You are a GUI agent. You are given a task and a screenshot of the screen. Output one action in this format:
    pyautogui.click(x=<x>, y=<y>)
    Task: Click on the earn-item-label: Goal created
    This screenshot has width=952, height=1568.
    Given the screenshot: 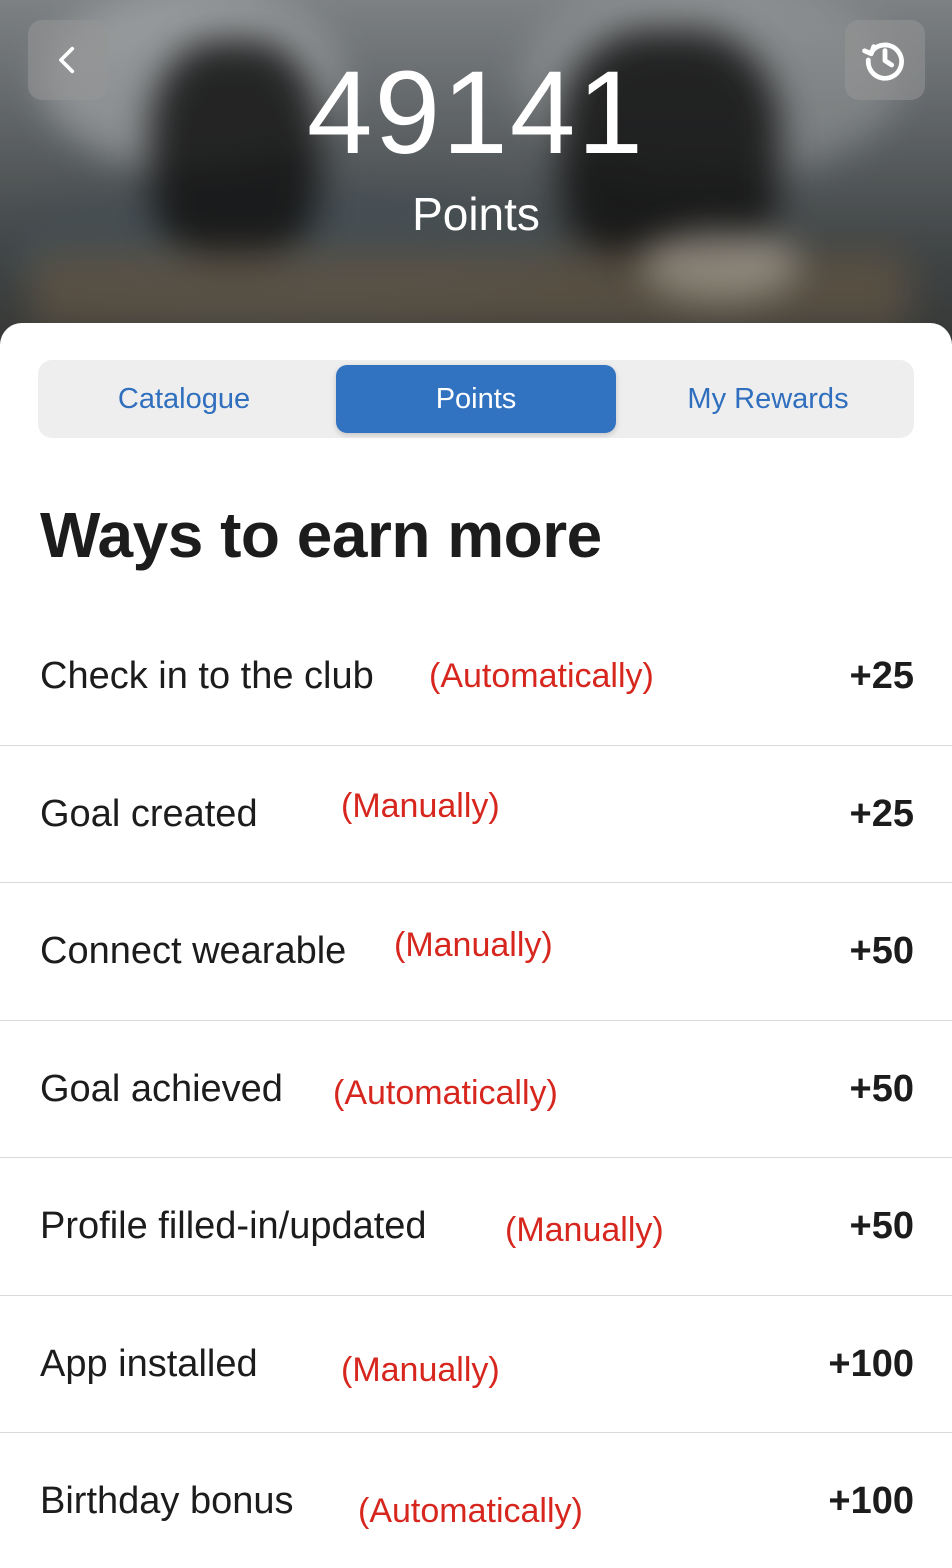 What is the action you would take?
    pyautogui.click(x=149, y=813)
    